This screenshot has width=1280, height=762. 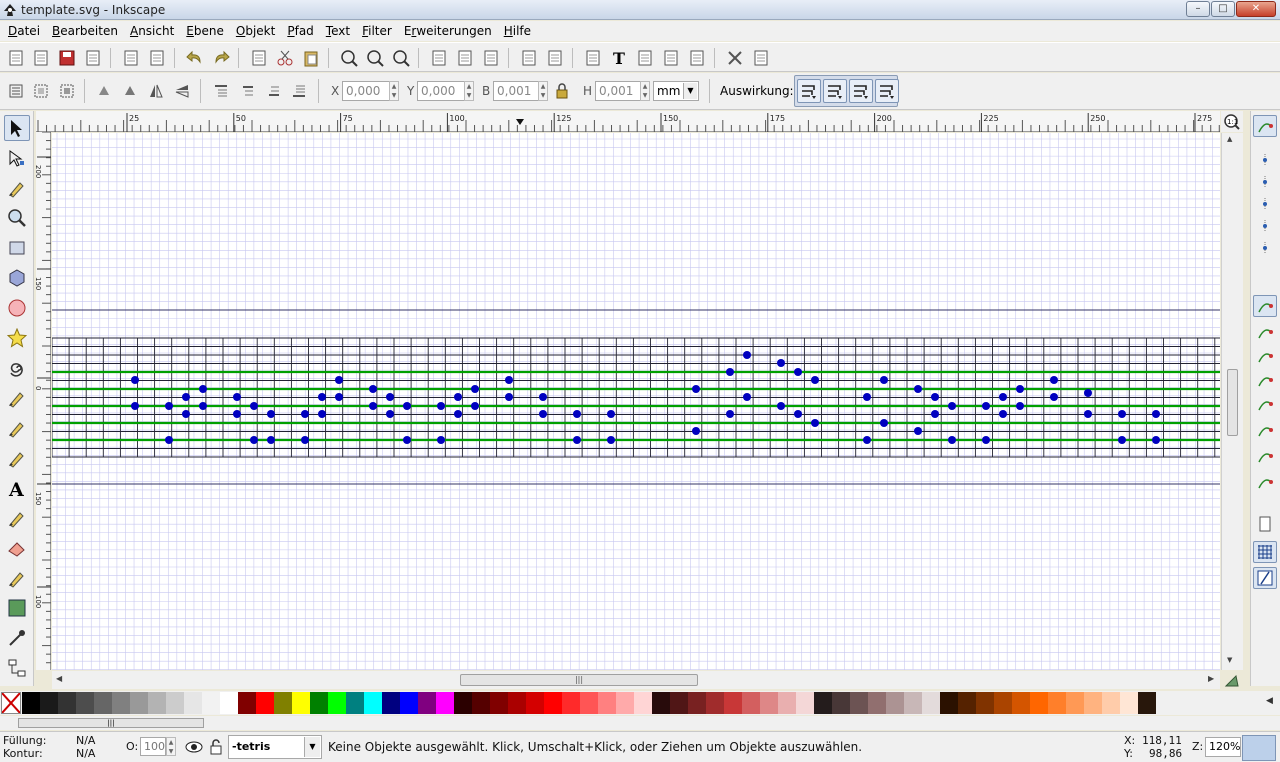 What do you see at coordinates (17, 218) in the screenshot?
I see `zoom-tool-icon` at bounding box center [17, 218].